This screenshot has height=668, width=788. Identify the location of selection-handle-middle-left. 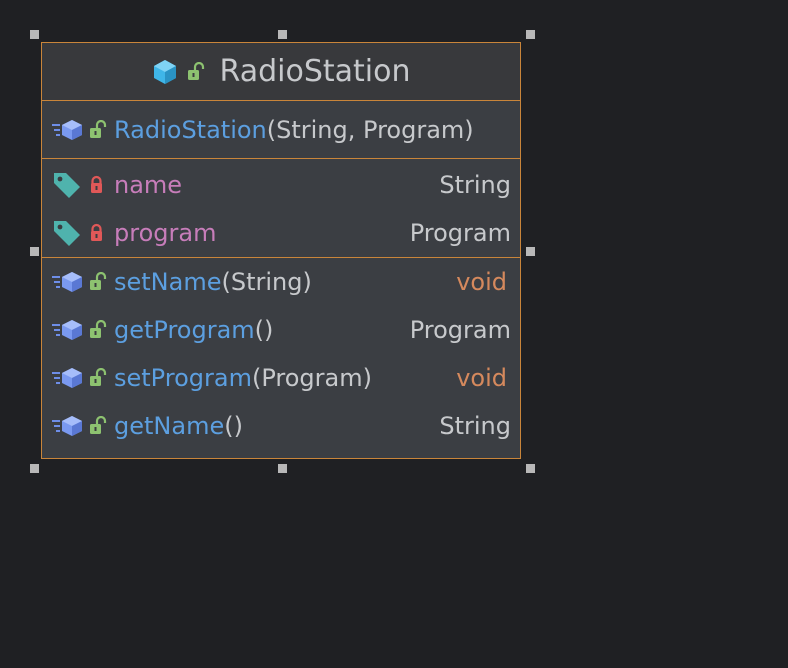
(34, 251).